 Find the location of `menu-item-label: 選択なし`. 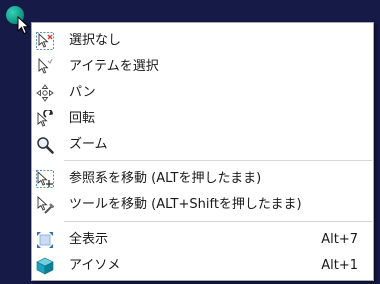

menu-item-label: 選択なし is located at coordinates (95, 40).